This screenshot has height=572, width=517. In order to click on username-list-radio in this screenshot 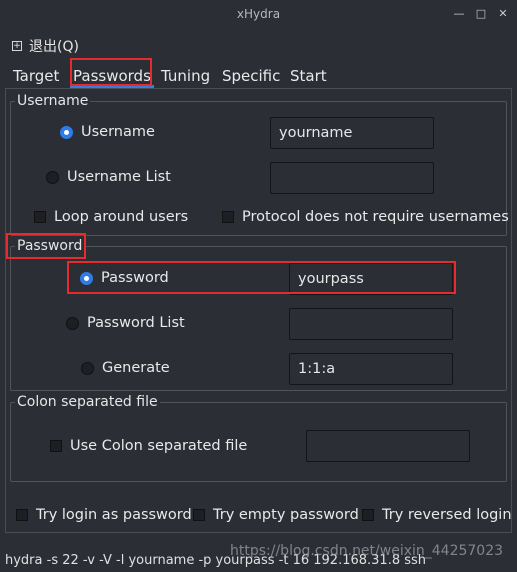, I will do `click(52, 177)`.